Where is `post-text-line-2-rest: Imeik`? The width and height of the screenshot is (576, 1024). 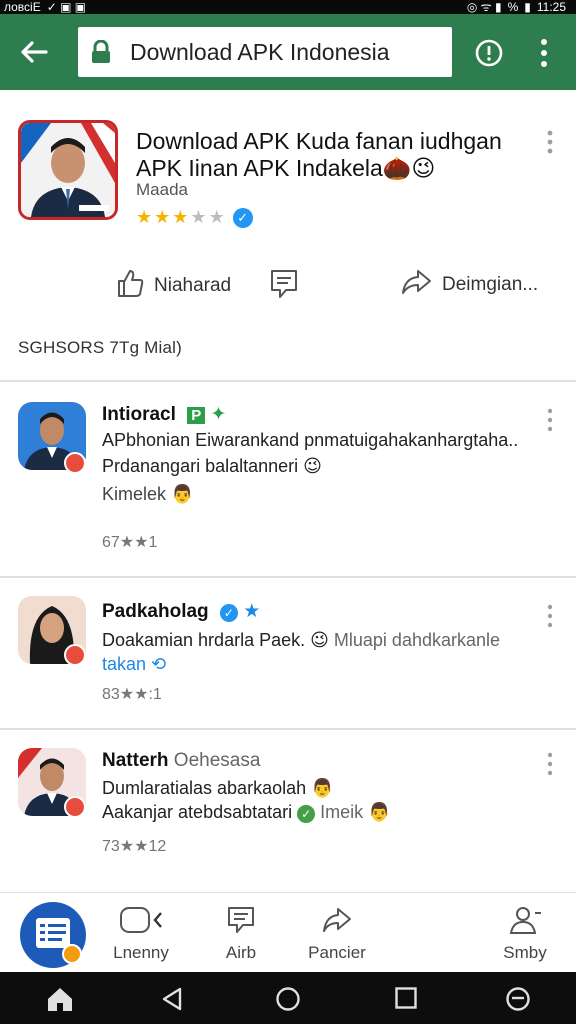
post-text-line-2-rest: Imeik is located at coordinates (342, 812).